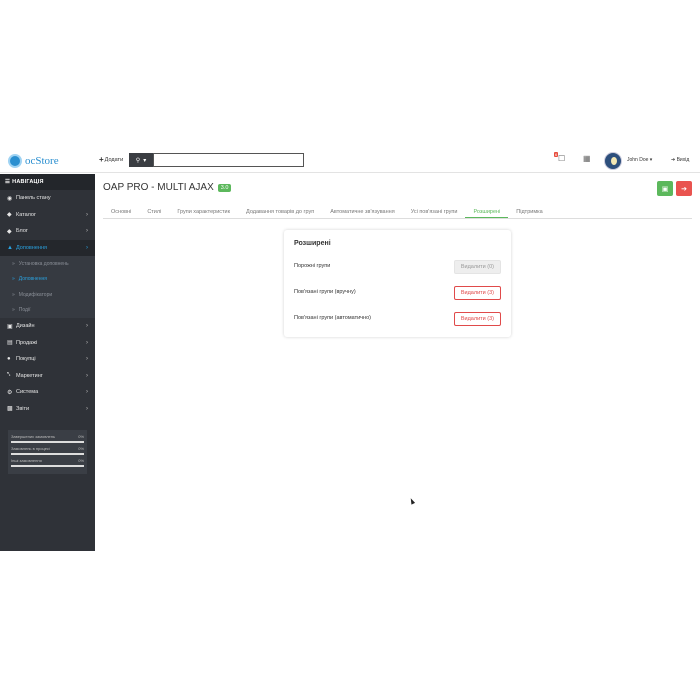 The height and width of the screenshot is (700, 700). I want to click on logo-icon, so click(15, 161).